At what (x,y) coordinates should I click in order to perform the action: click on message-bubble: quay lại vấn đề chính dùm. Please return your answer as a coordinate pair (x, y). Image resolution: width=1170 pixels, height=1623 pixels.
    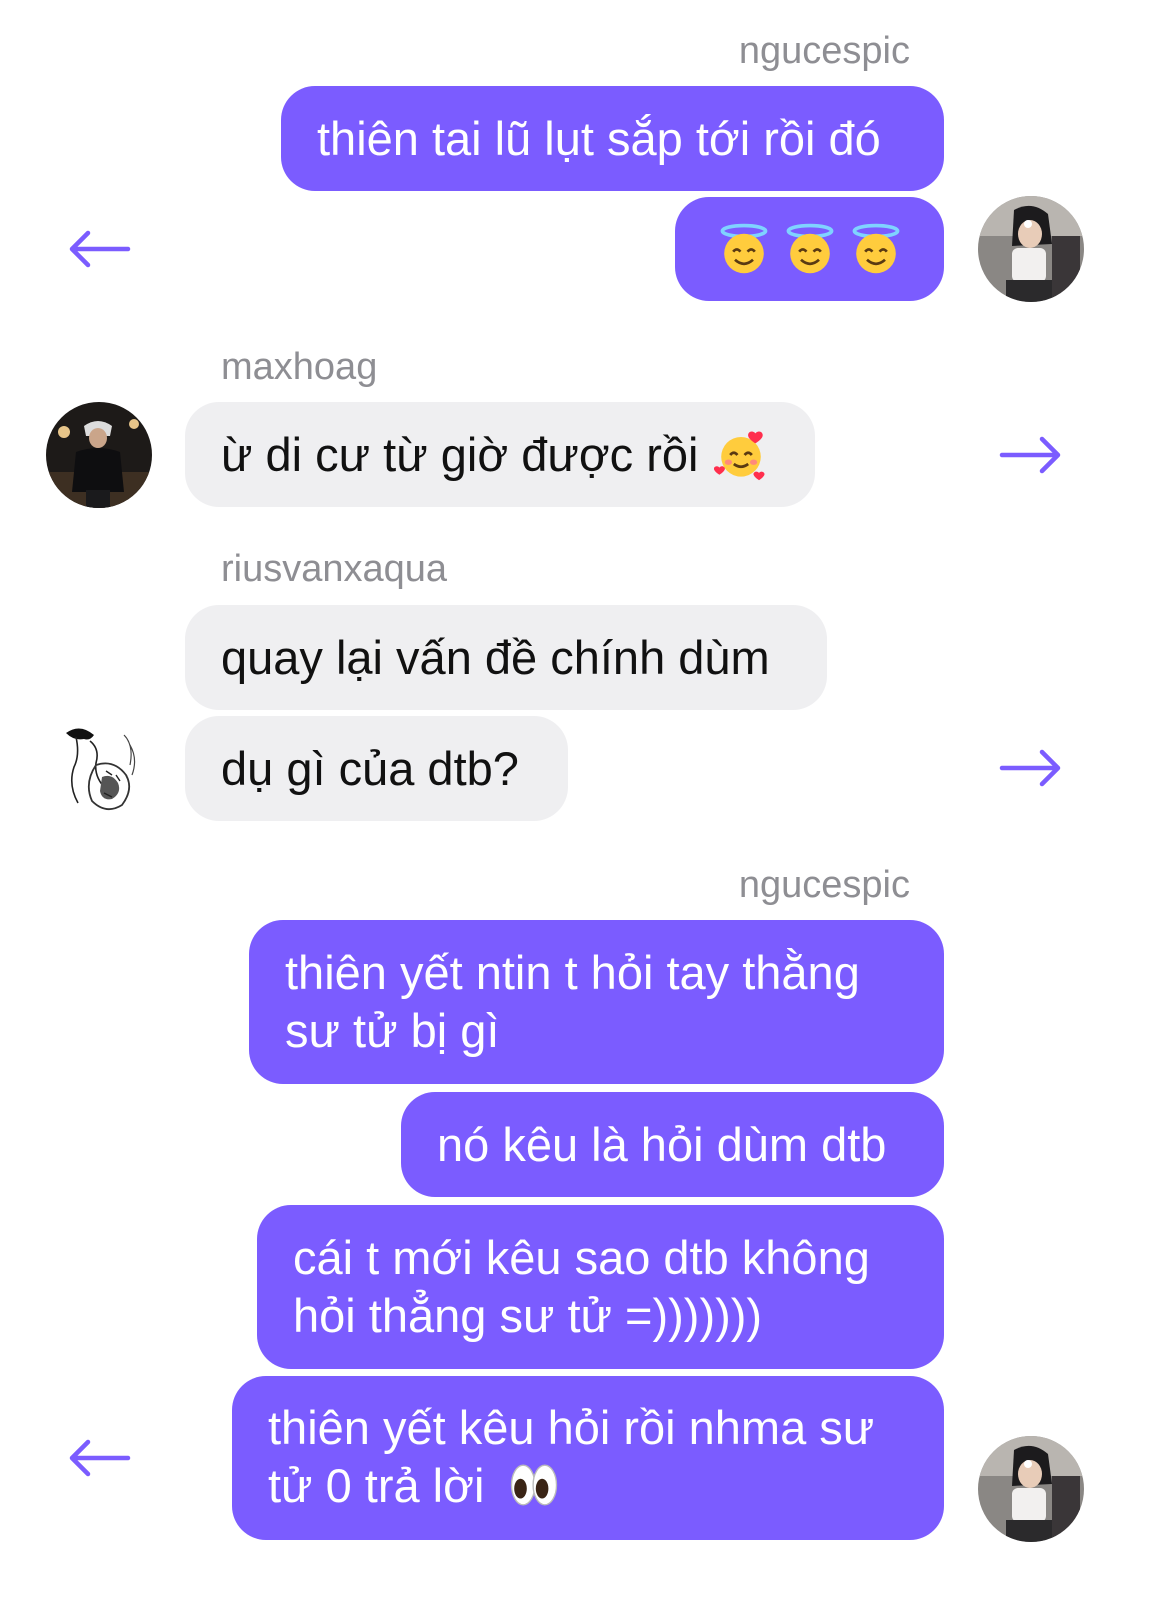
    Looking at the image, I should click on (506, 657).